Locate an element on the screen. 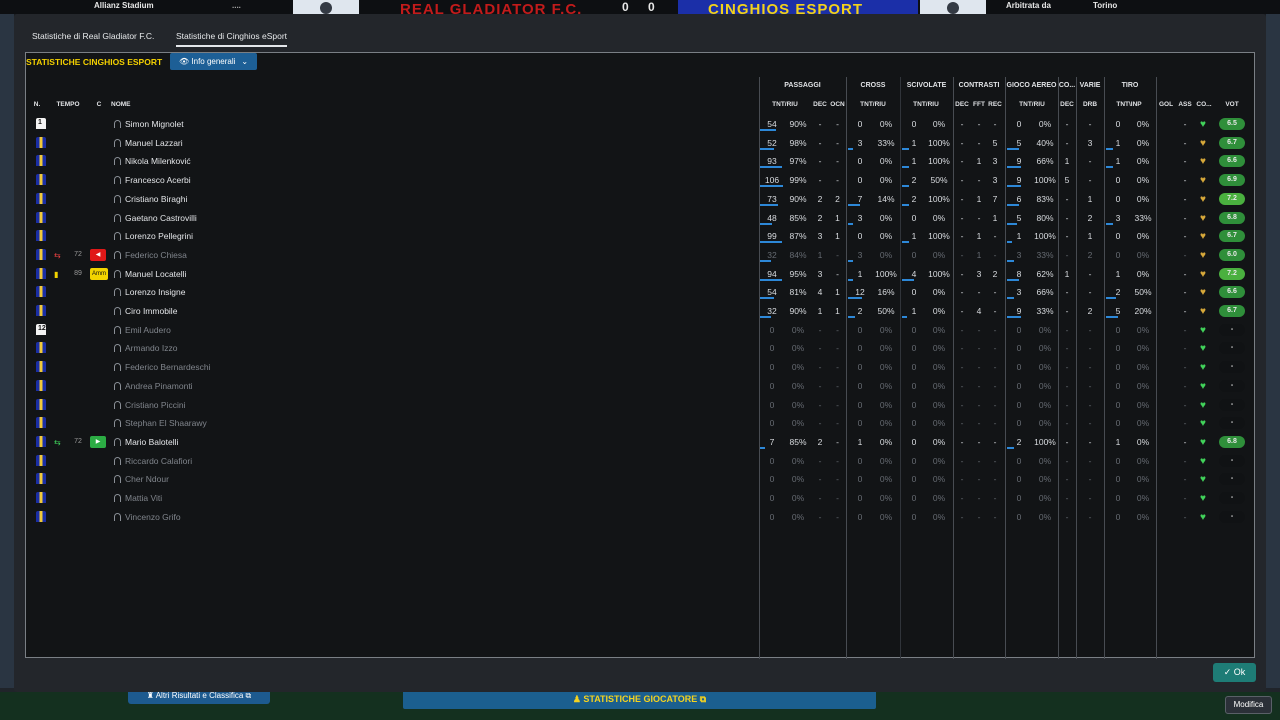  player-name: Vincenzo Grifo is located at coordinates (153, 517).